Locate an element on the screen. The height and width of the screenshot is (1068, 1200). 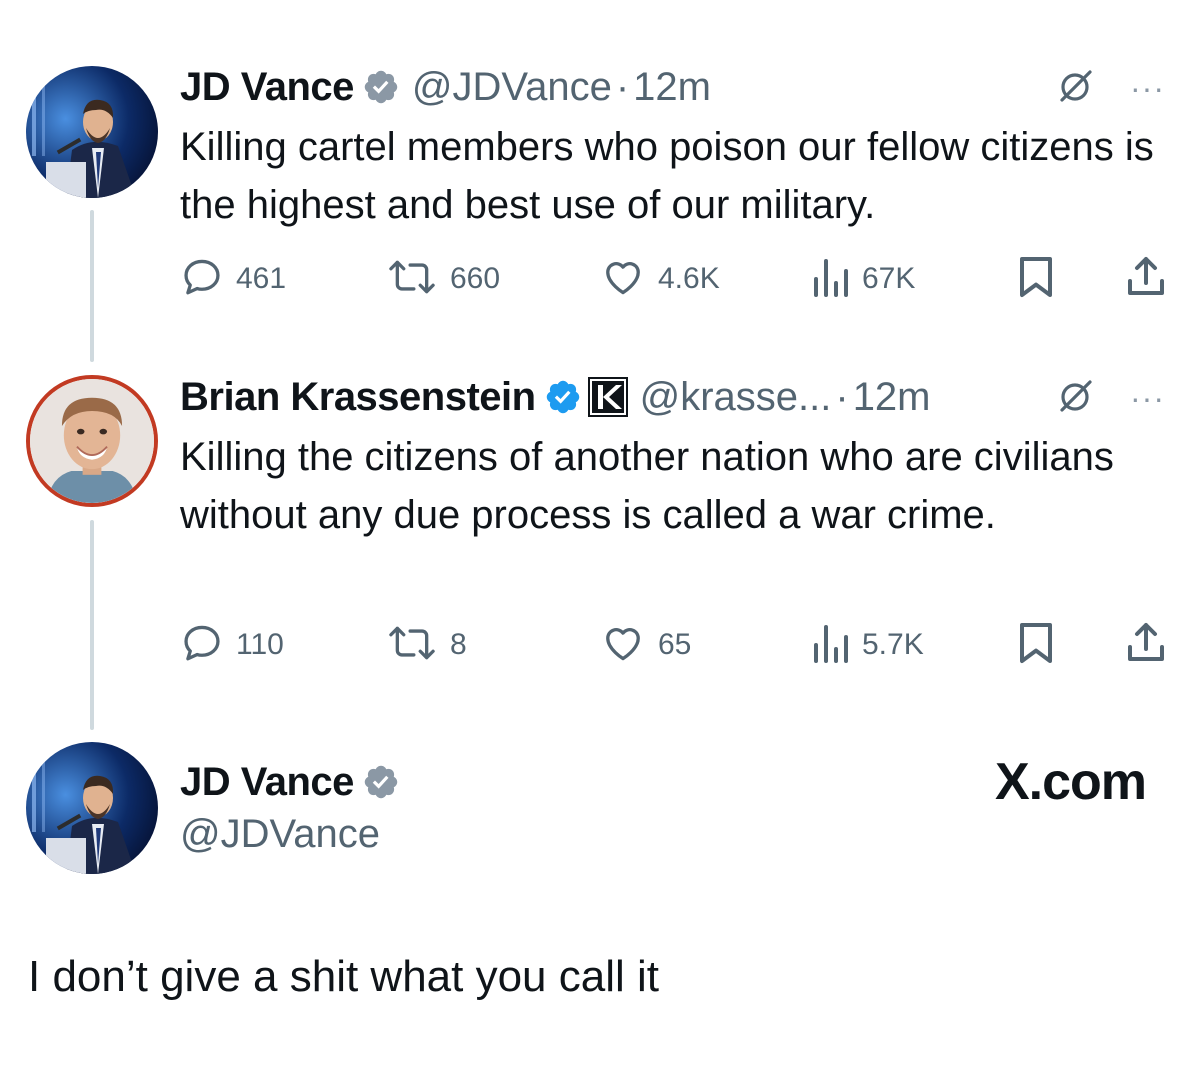
tweet-header: Brian Krassenstein @krasse... · 12m is located at coordinates (555, 397).